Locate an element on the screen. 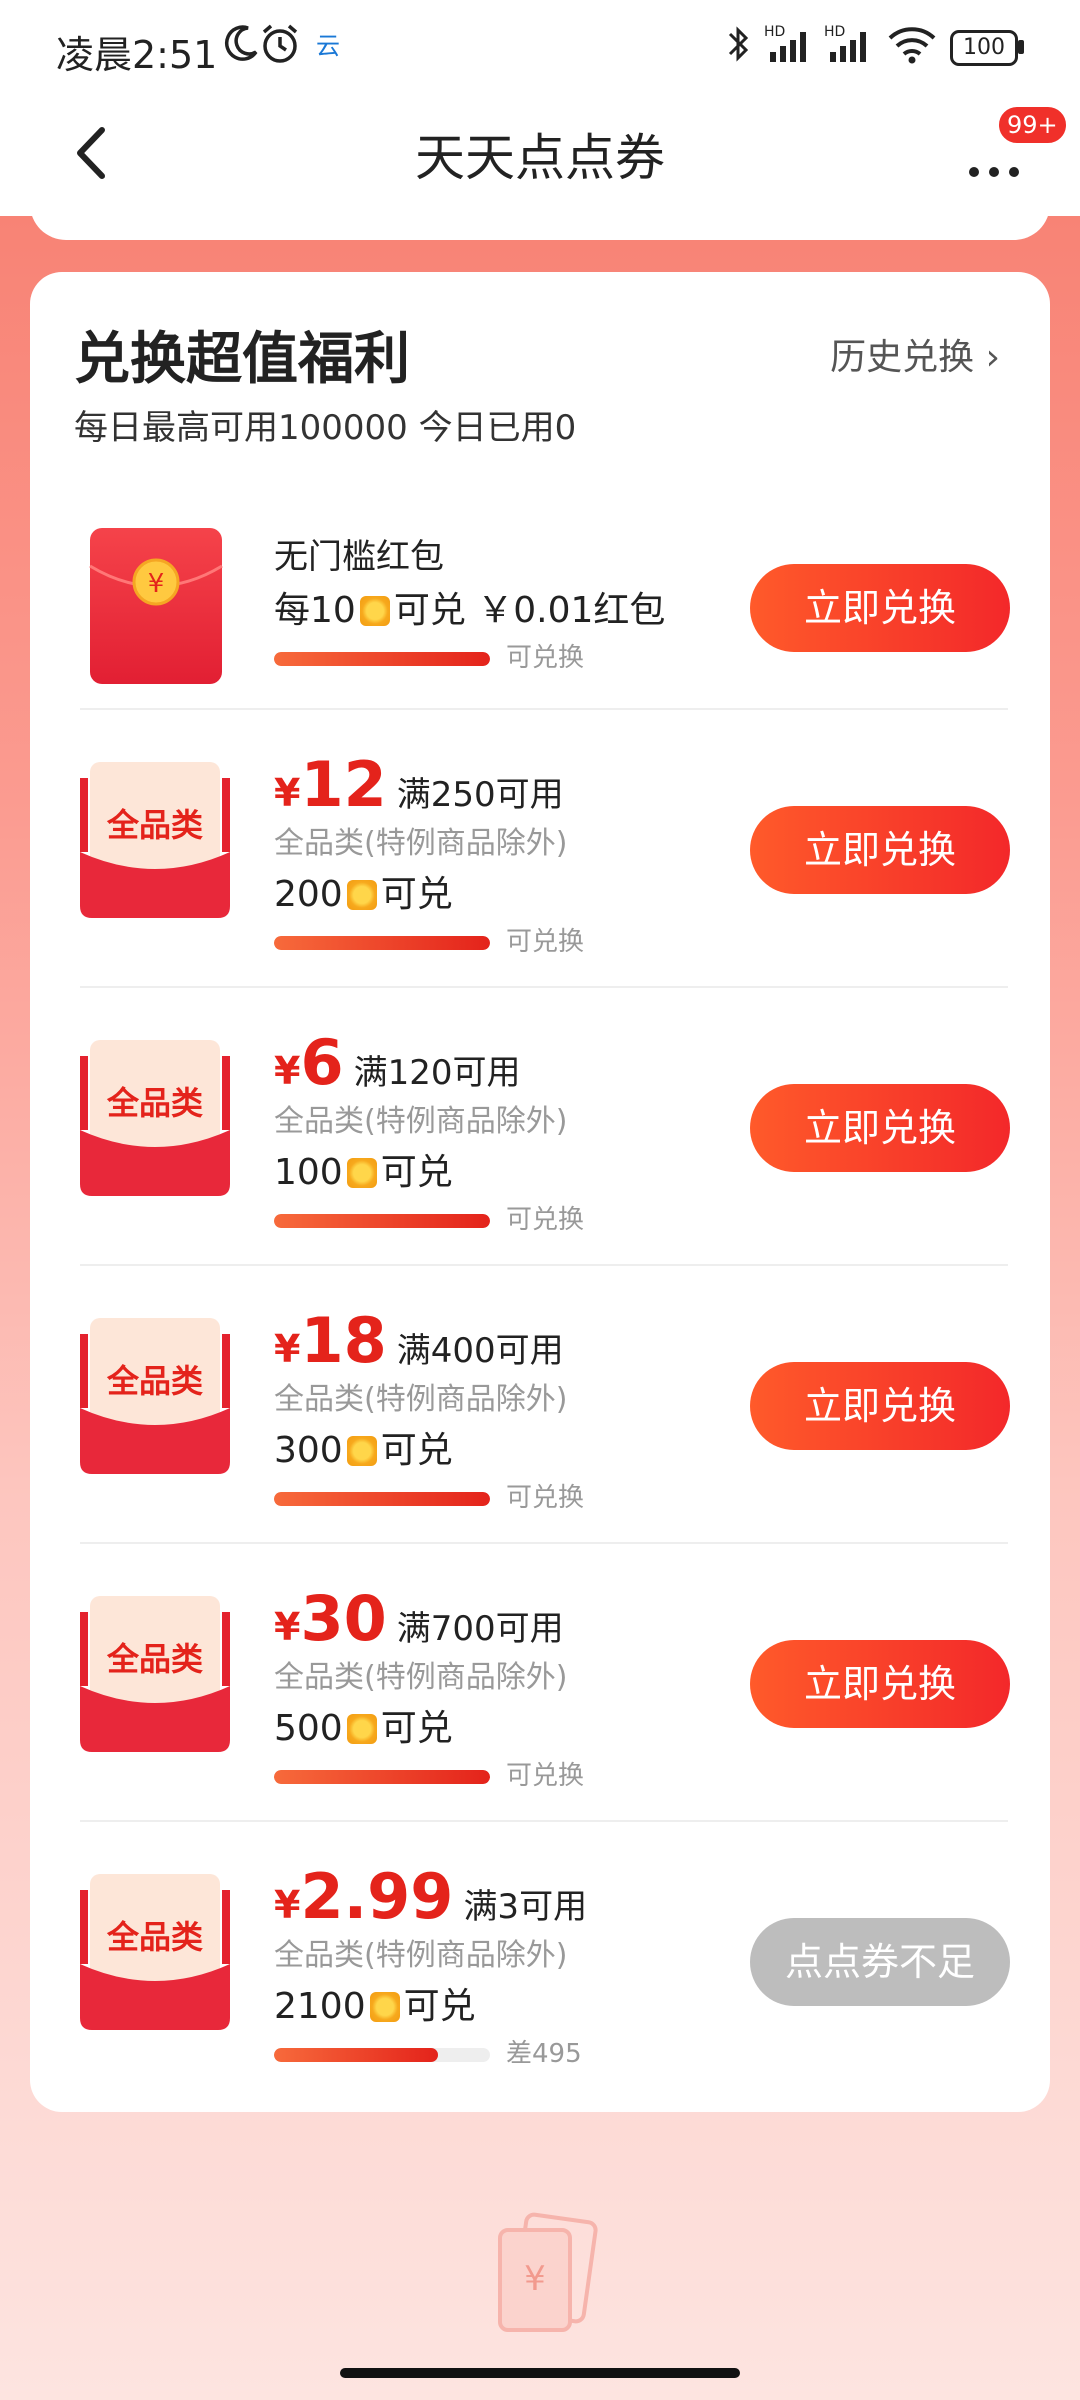  list-item: 全品类 ¥12 满250可用 全品类(特例商品除外) 200 可兑 可兑换 立即兑换 is located at coordinates (540, 849).